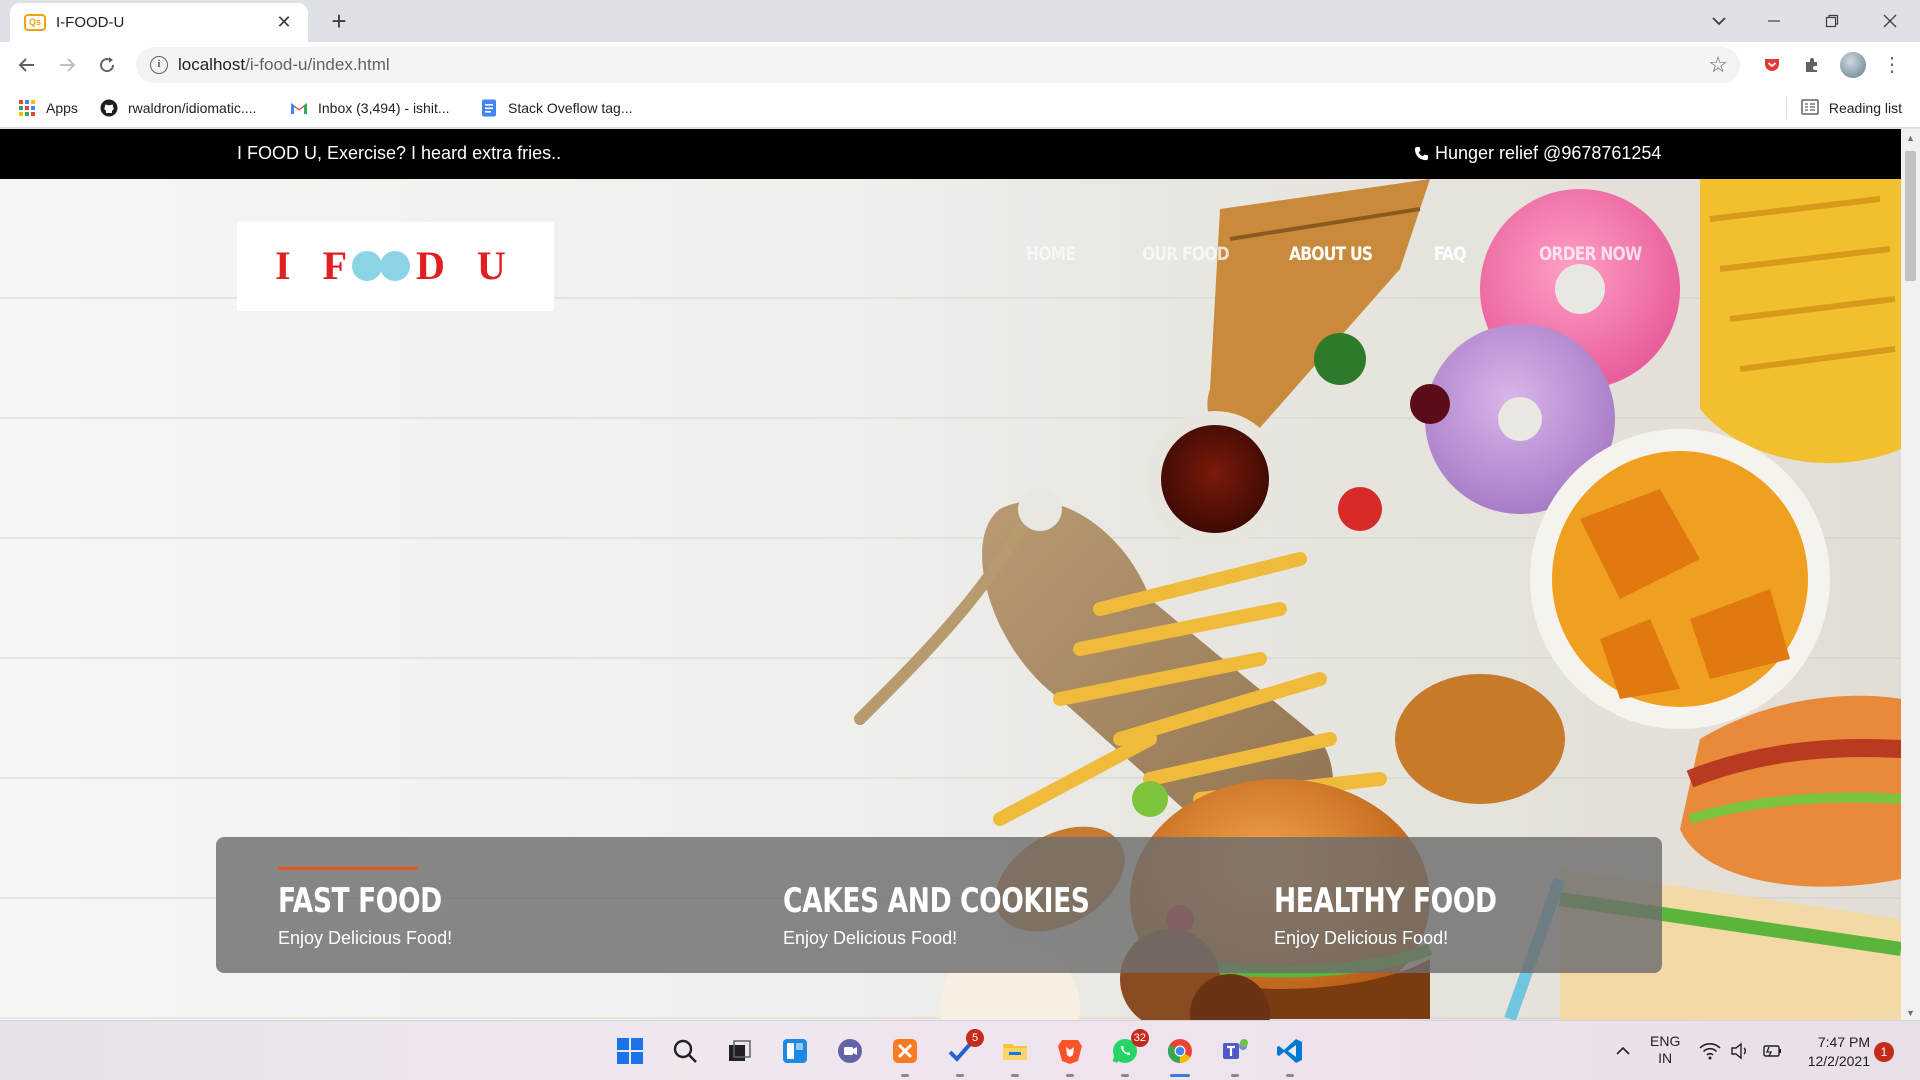  What do you see at coordinates (1832, 21) in the screenshot?
I see `restore-button` at bounding box center [1832, 21].